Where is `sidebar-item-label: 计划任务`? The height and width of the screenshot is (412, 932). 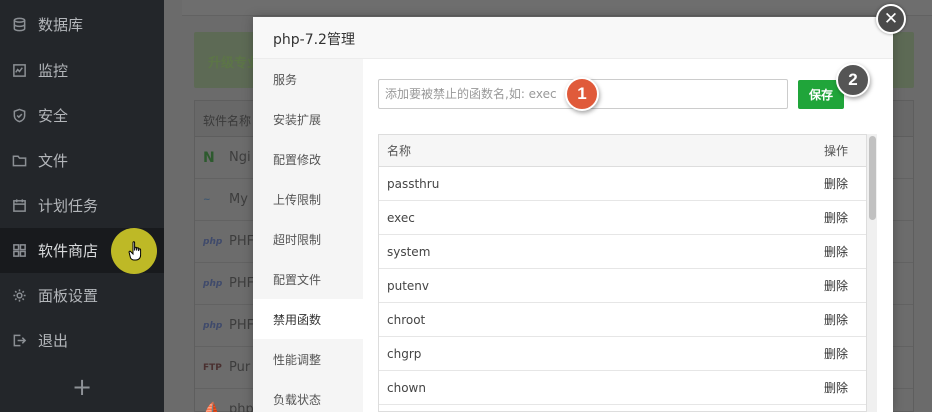
sidebar-item-label: 计划任务 is located at coordinates (68, 206).